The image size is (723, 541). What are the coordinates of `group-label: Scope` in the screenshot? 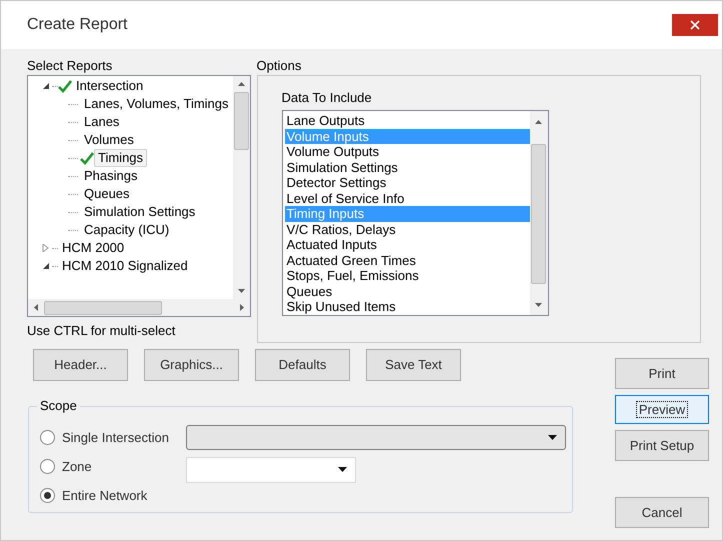 It's located at (58, 406).